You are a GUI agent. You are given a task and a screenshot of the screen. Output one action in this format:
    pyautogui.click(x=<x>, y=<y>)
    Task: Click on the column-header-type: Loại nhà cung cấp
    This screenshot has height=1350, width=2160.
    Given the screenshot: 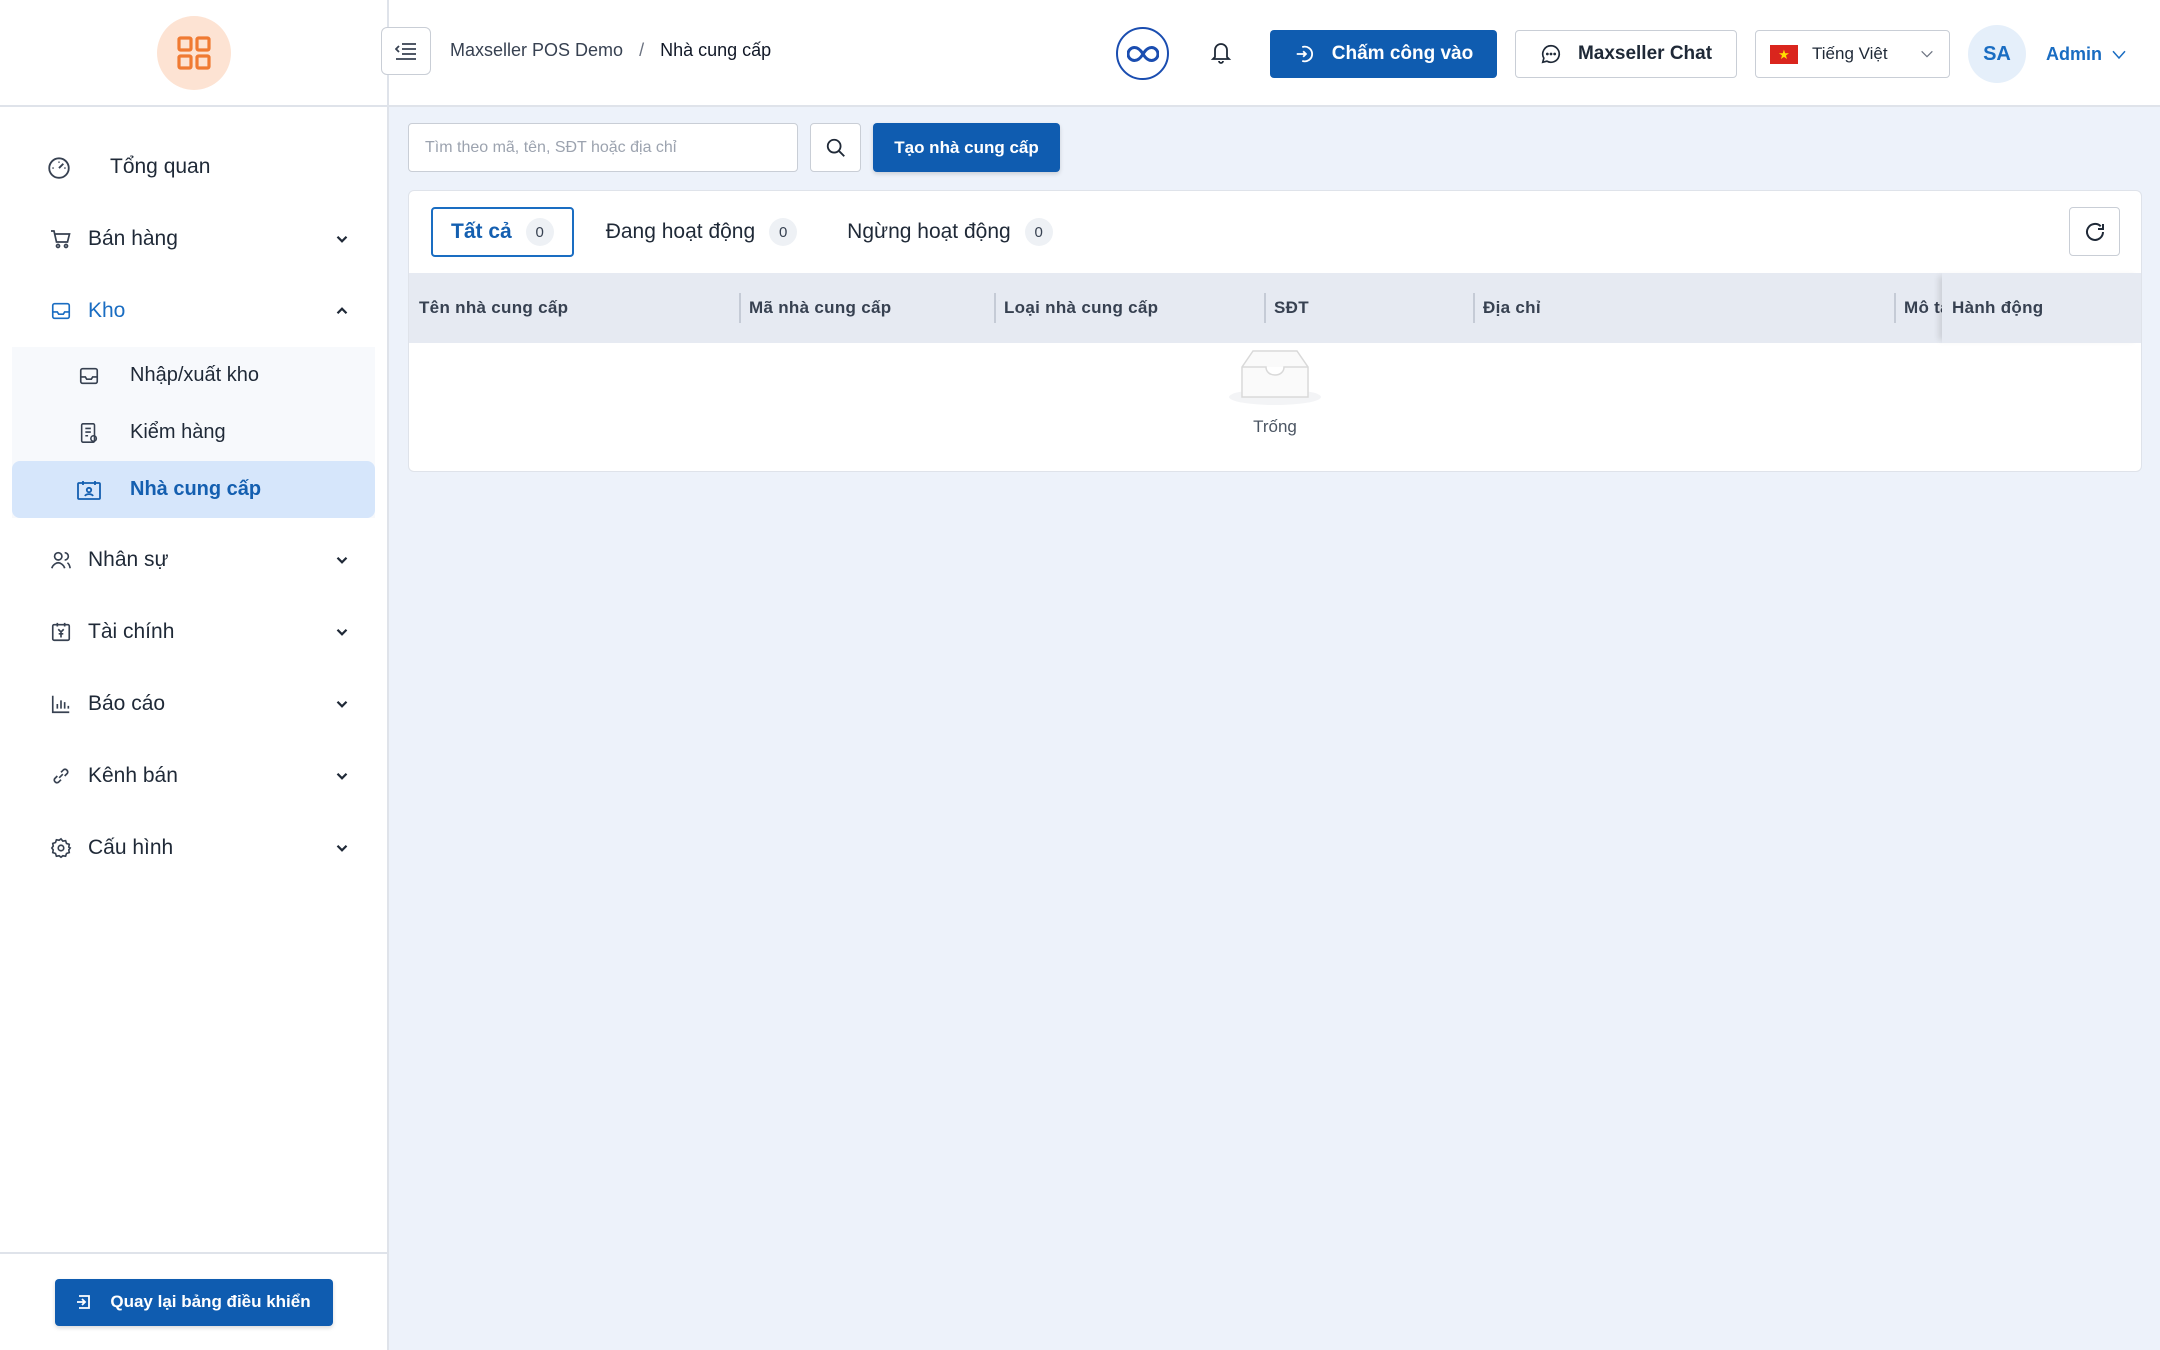 What is the action you would take?
    pyautogui.click(x=1129, y=308)
    